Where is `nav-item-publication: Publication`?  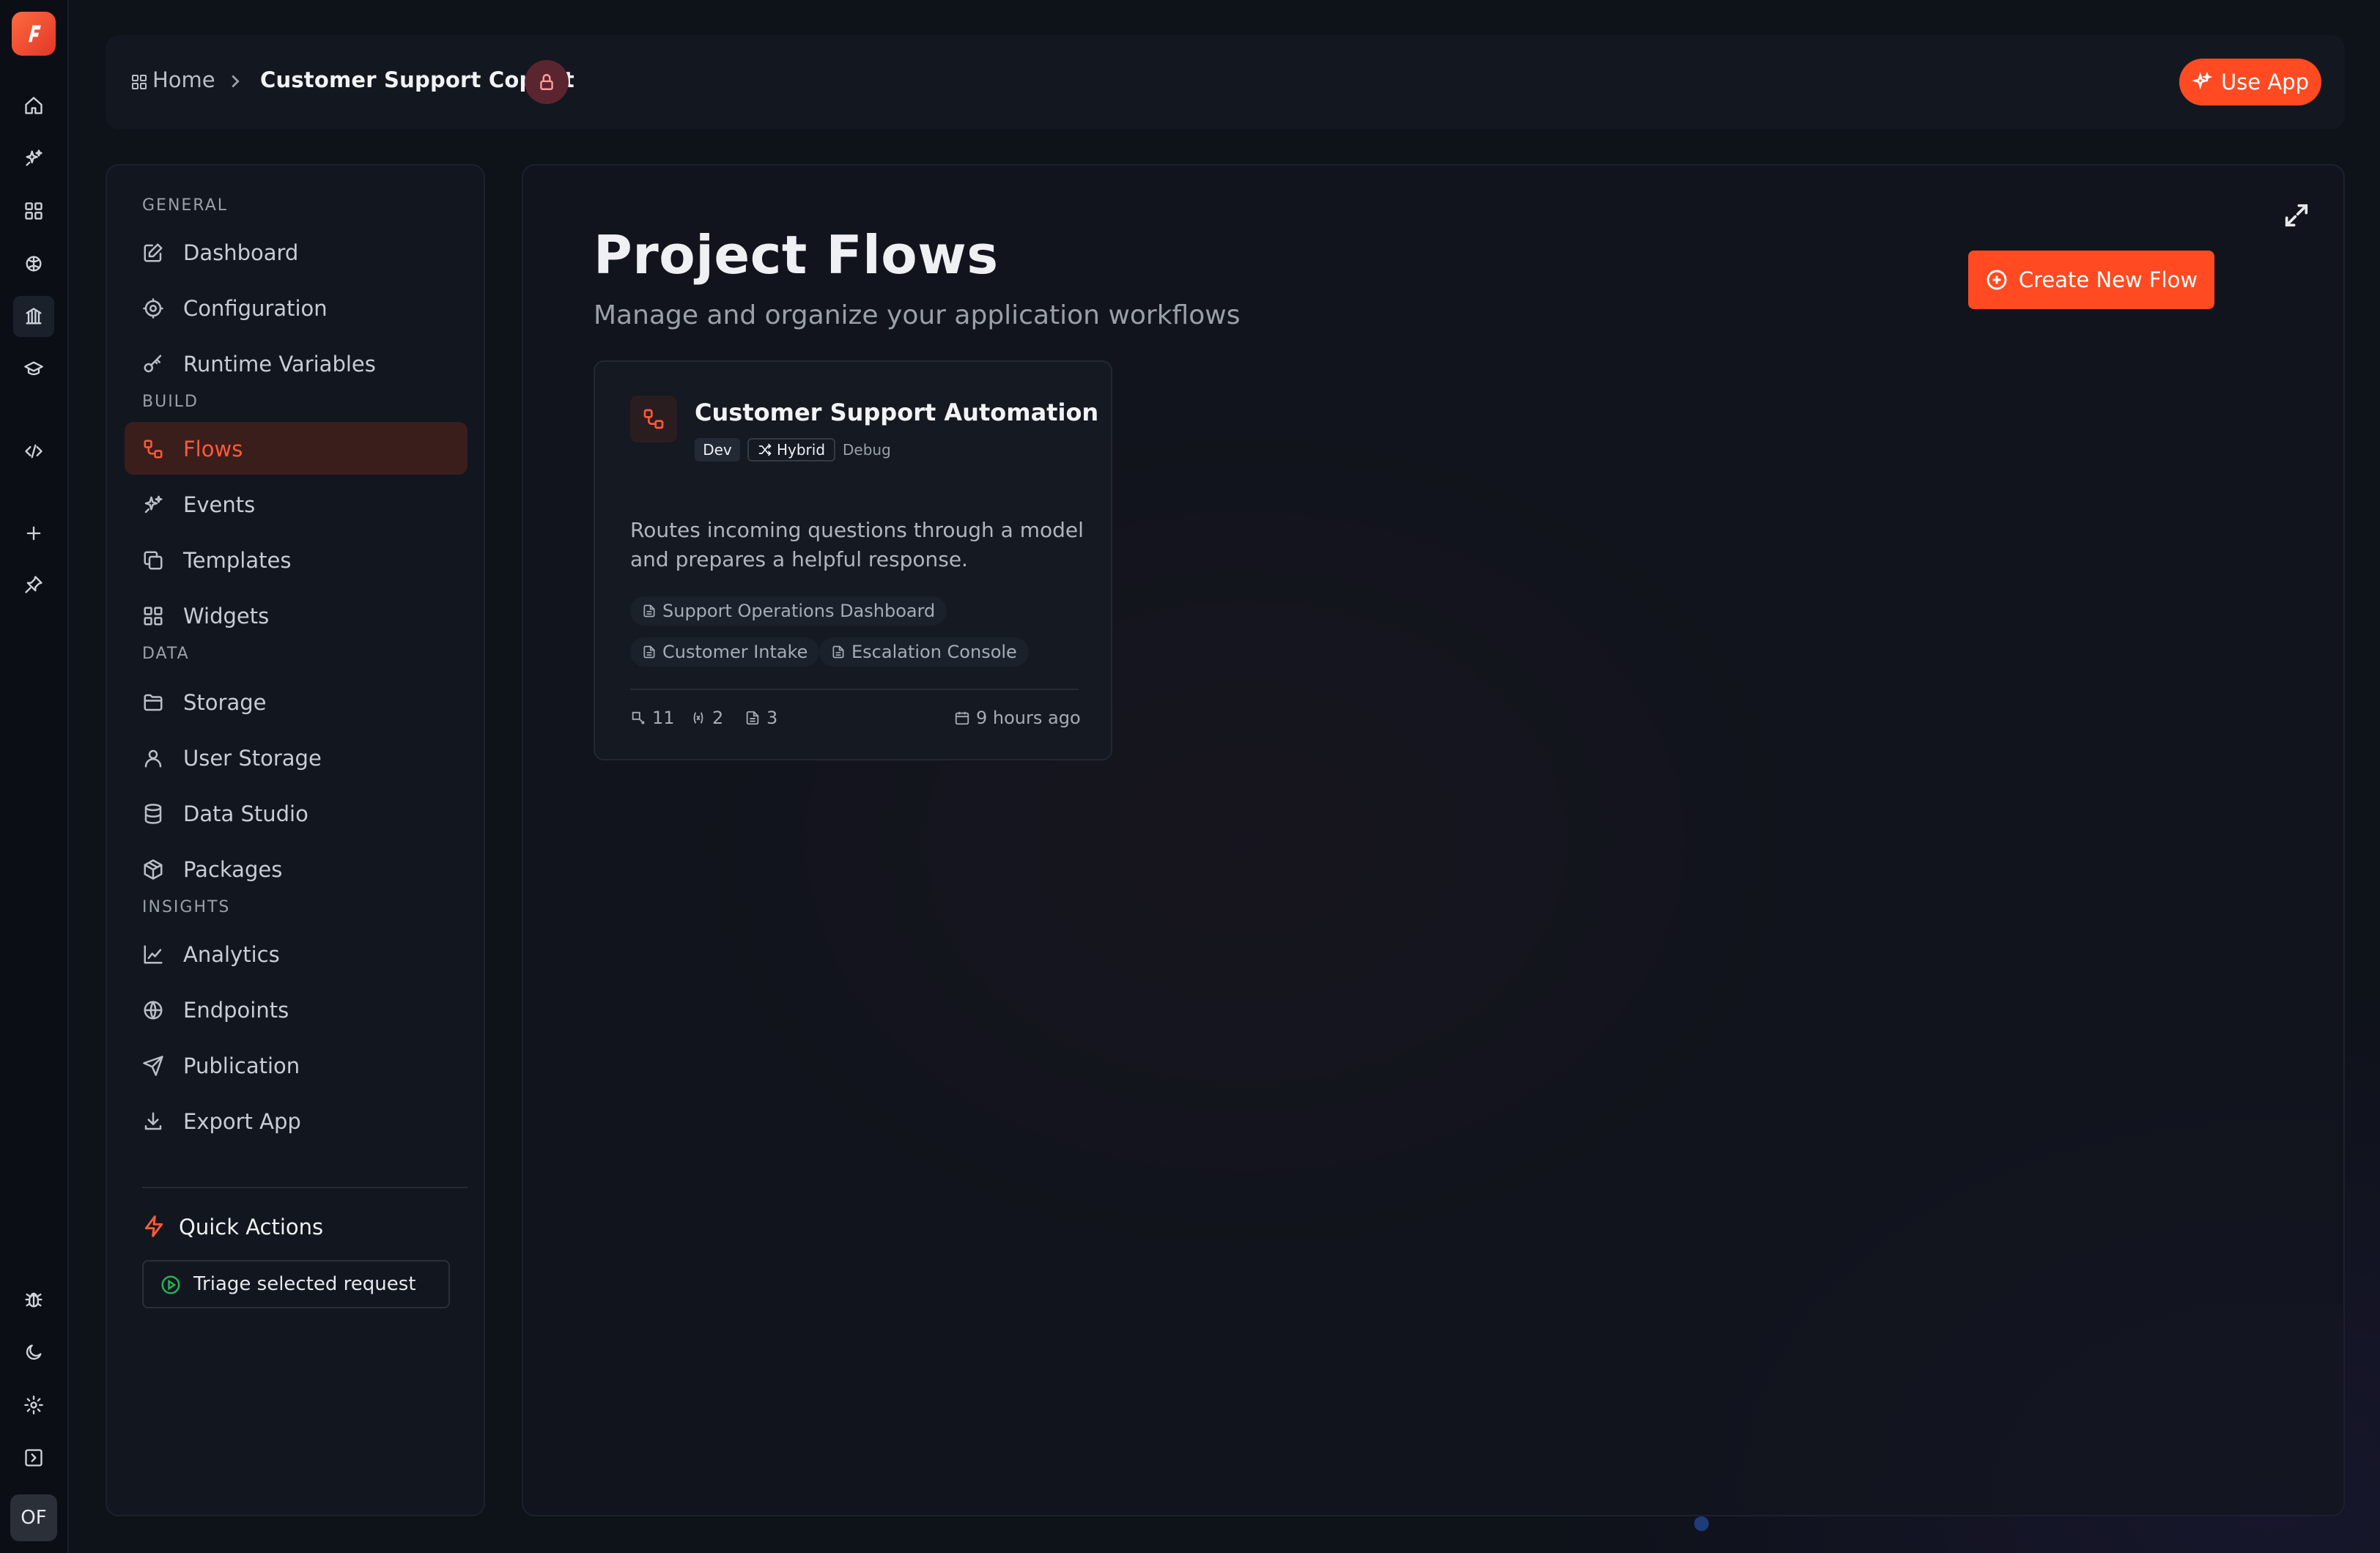
nav-item-publication: Publication is located at coordinates (296, 1065).